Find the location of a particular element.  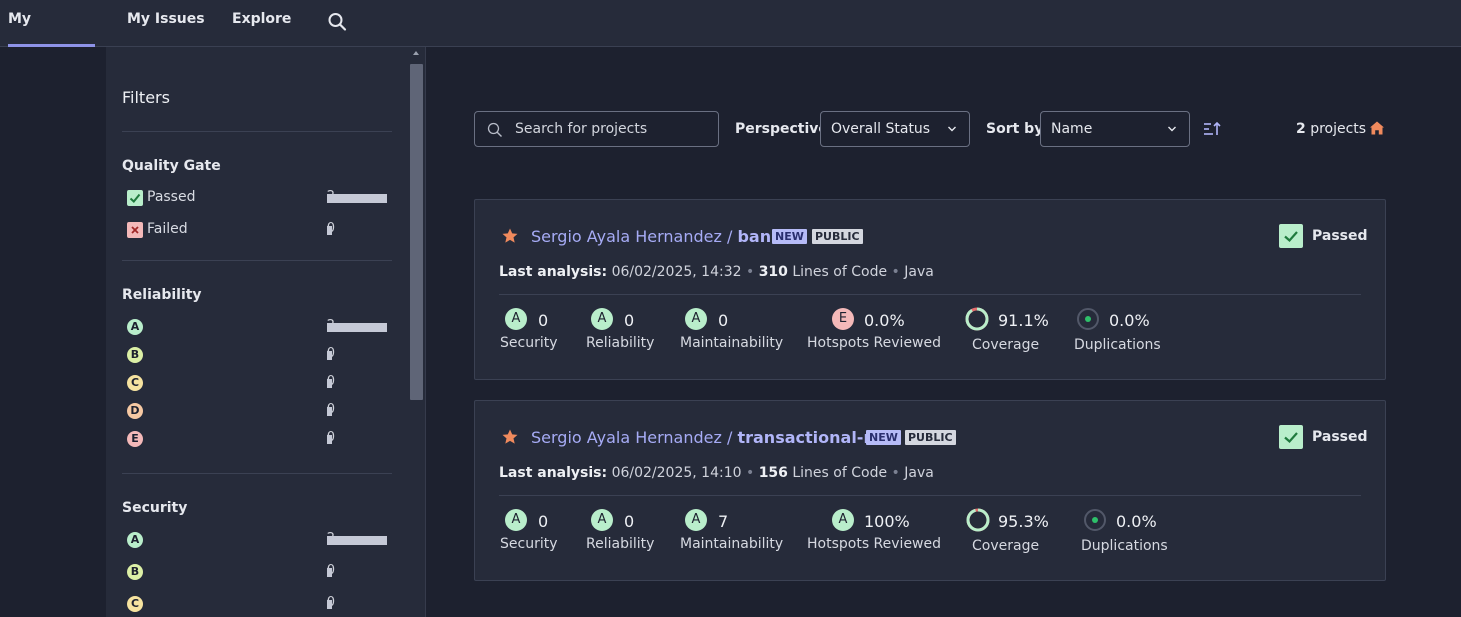

facet-item-reliability-a: A2 is located at coordinates (257, 327).